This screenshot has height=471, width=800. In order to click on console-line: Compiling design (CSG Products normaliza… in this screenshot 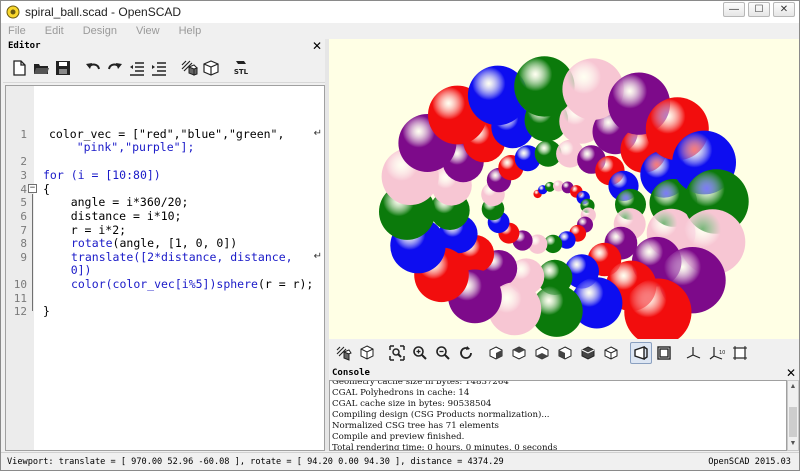, I will do `click(441, 415)`.